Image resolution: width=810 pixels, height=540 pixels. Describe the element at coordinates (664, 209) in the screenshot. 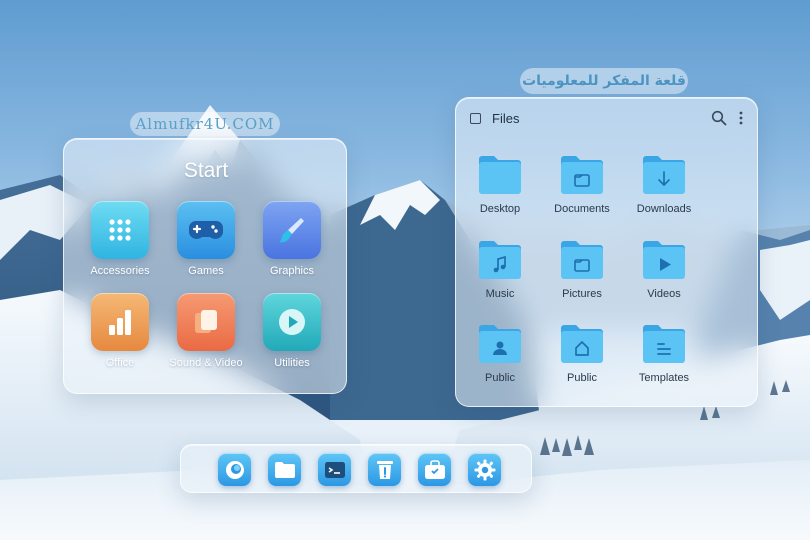

I see `folder-label: Downloads` at that location.